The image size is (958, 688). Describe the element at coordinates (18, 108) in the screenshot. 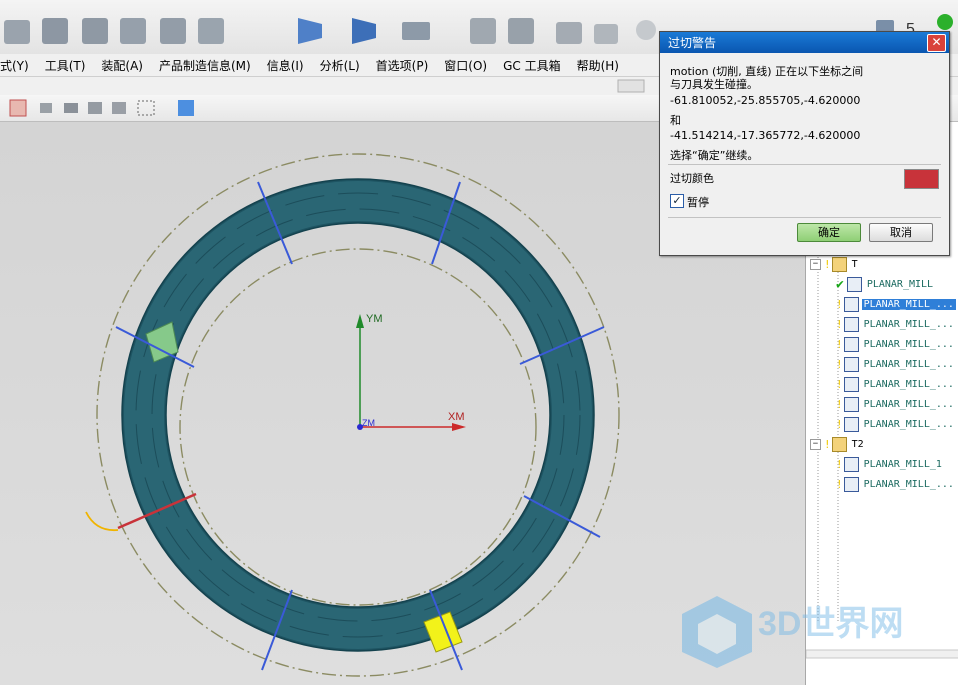

I see `snap-point-icon` at that location.